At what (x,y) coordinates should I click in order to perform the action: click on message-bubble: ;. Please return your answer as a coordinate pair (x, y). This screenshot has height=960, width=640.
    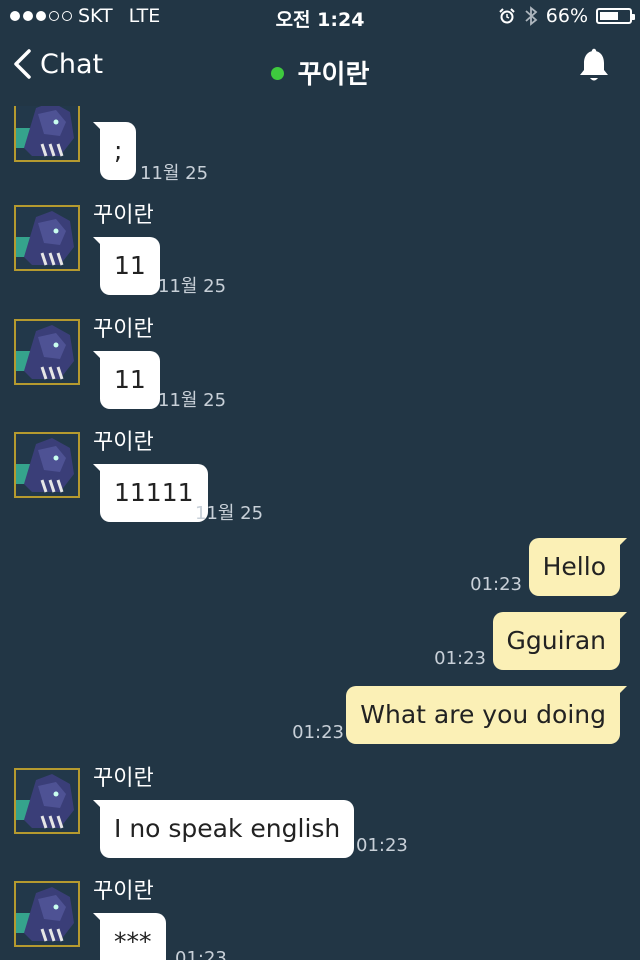
    Looking at the image, I should click on (114, 151).